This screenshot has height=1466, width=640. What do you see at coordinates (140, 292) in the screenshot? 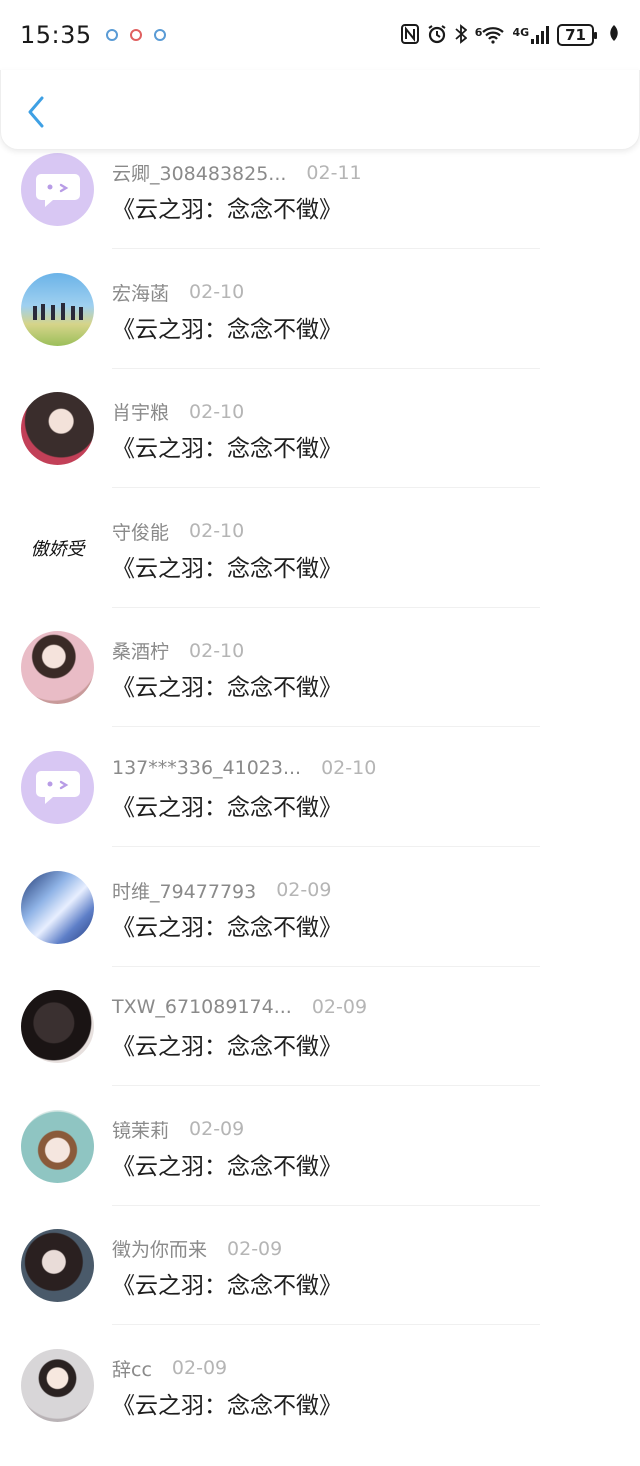
I see `user-name: 宏海菡` at bounding box center [140, 292].